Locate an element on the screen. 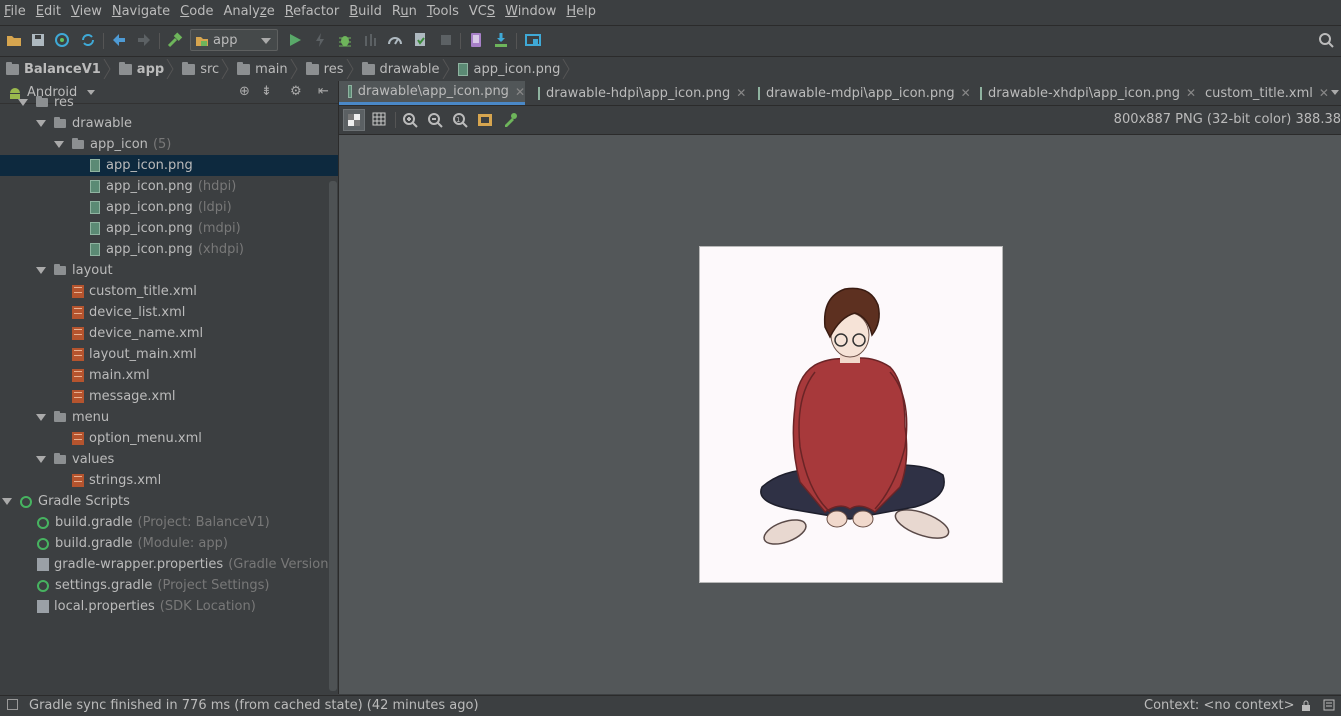 This screenshot has height=716, width=1341. menu-help: Help is located at coordinates (581, 12).